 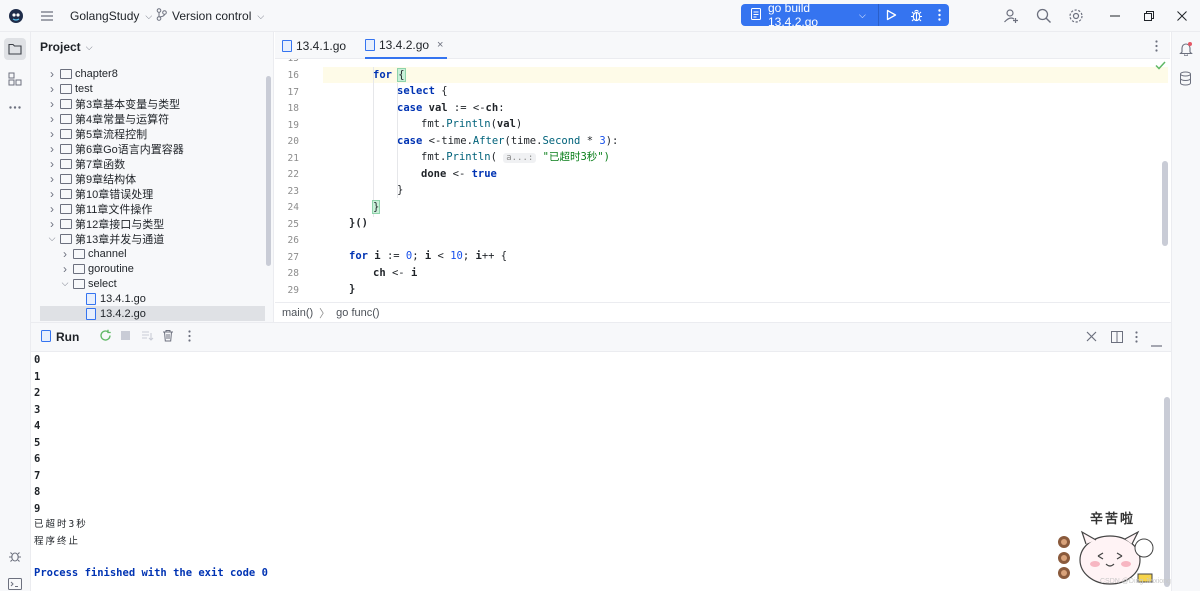 I want to click on line-number: 16, so click(x=293, y=75).